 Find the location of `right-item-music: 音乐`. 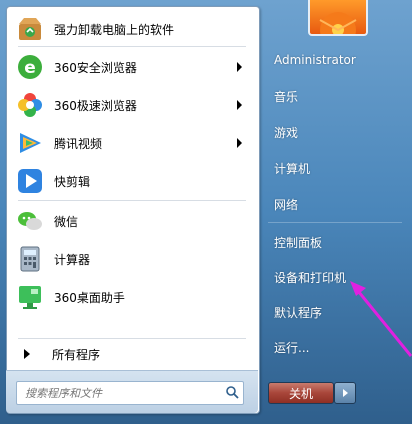

right-item-music: 音乐 is located at coordinates (337, 96).